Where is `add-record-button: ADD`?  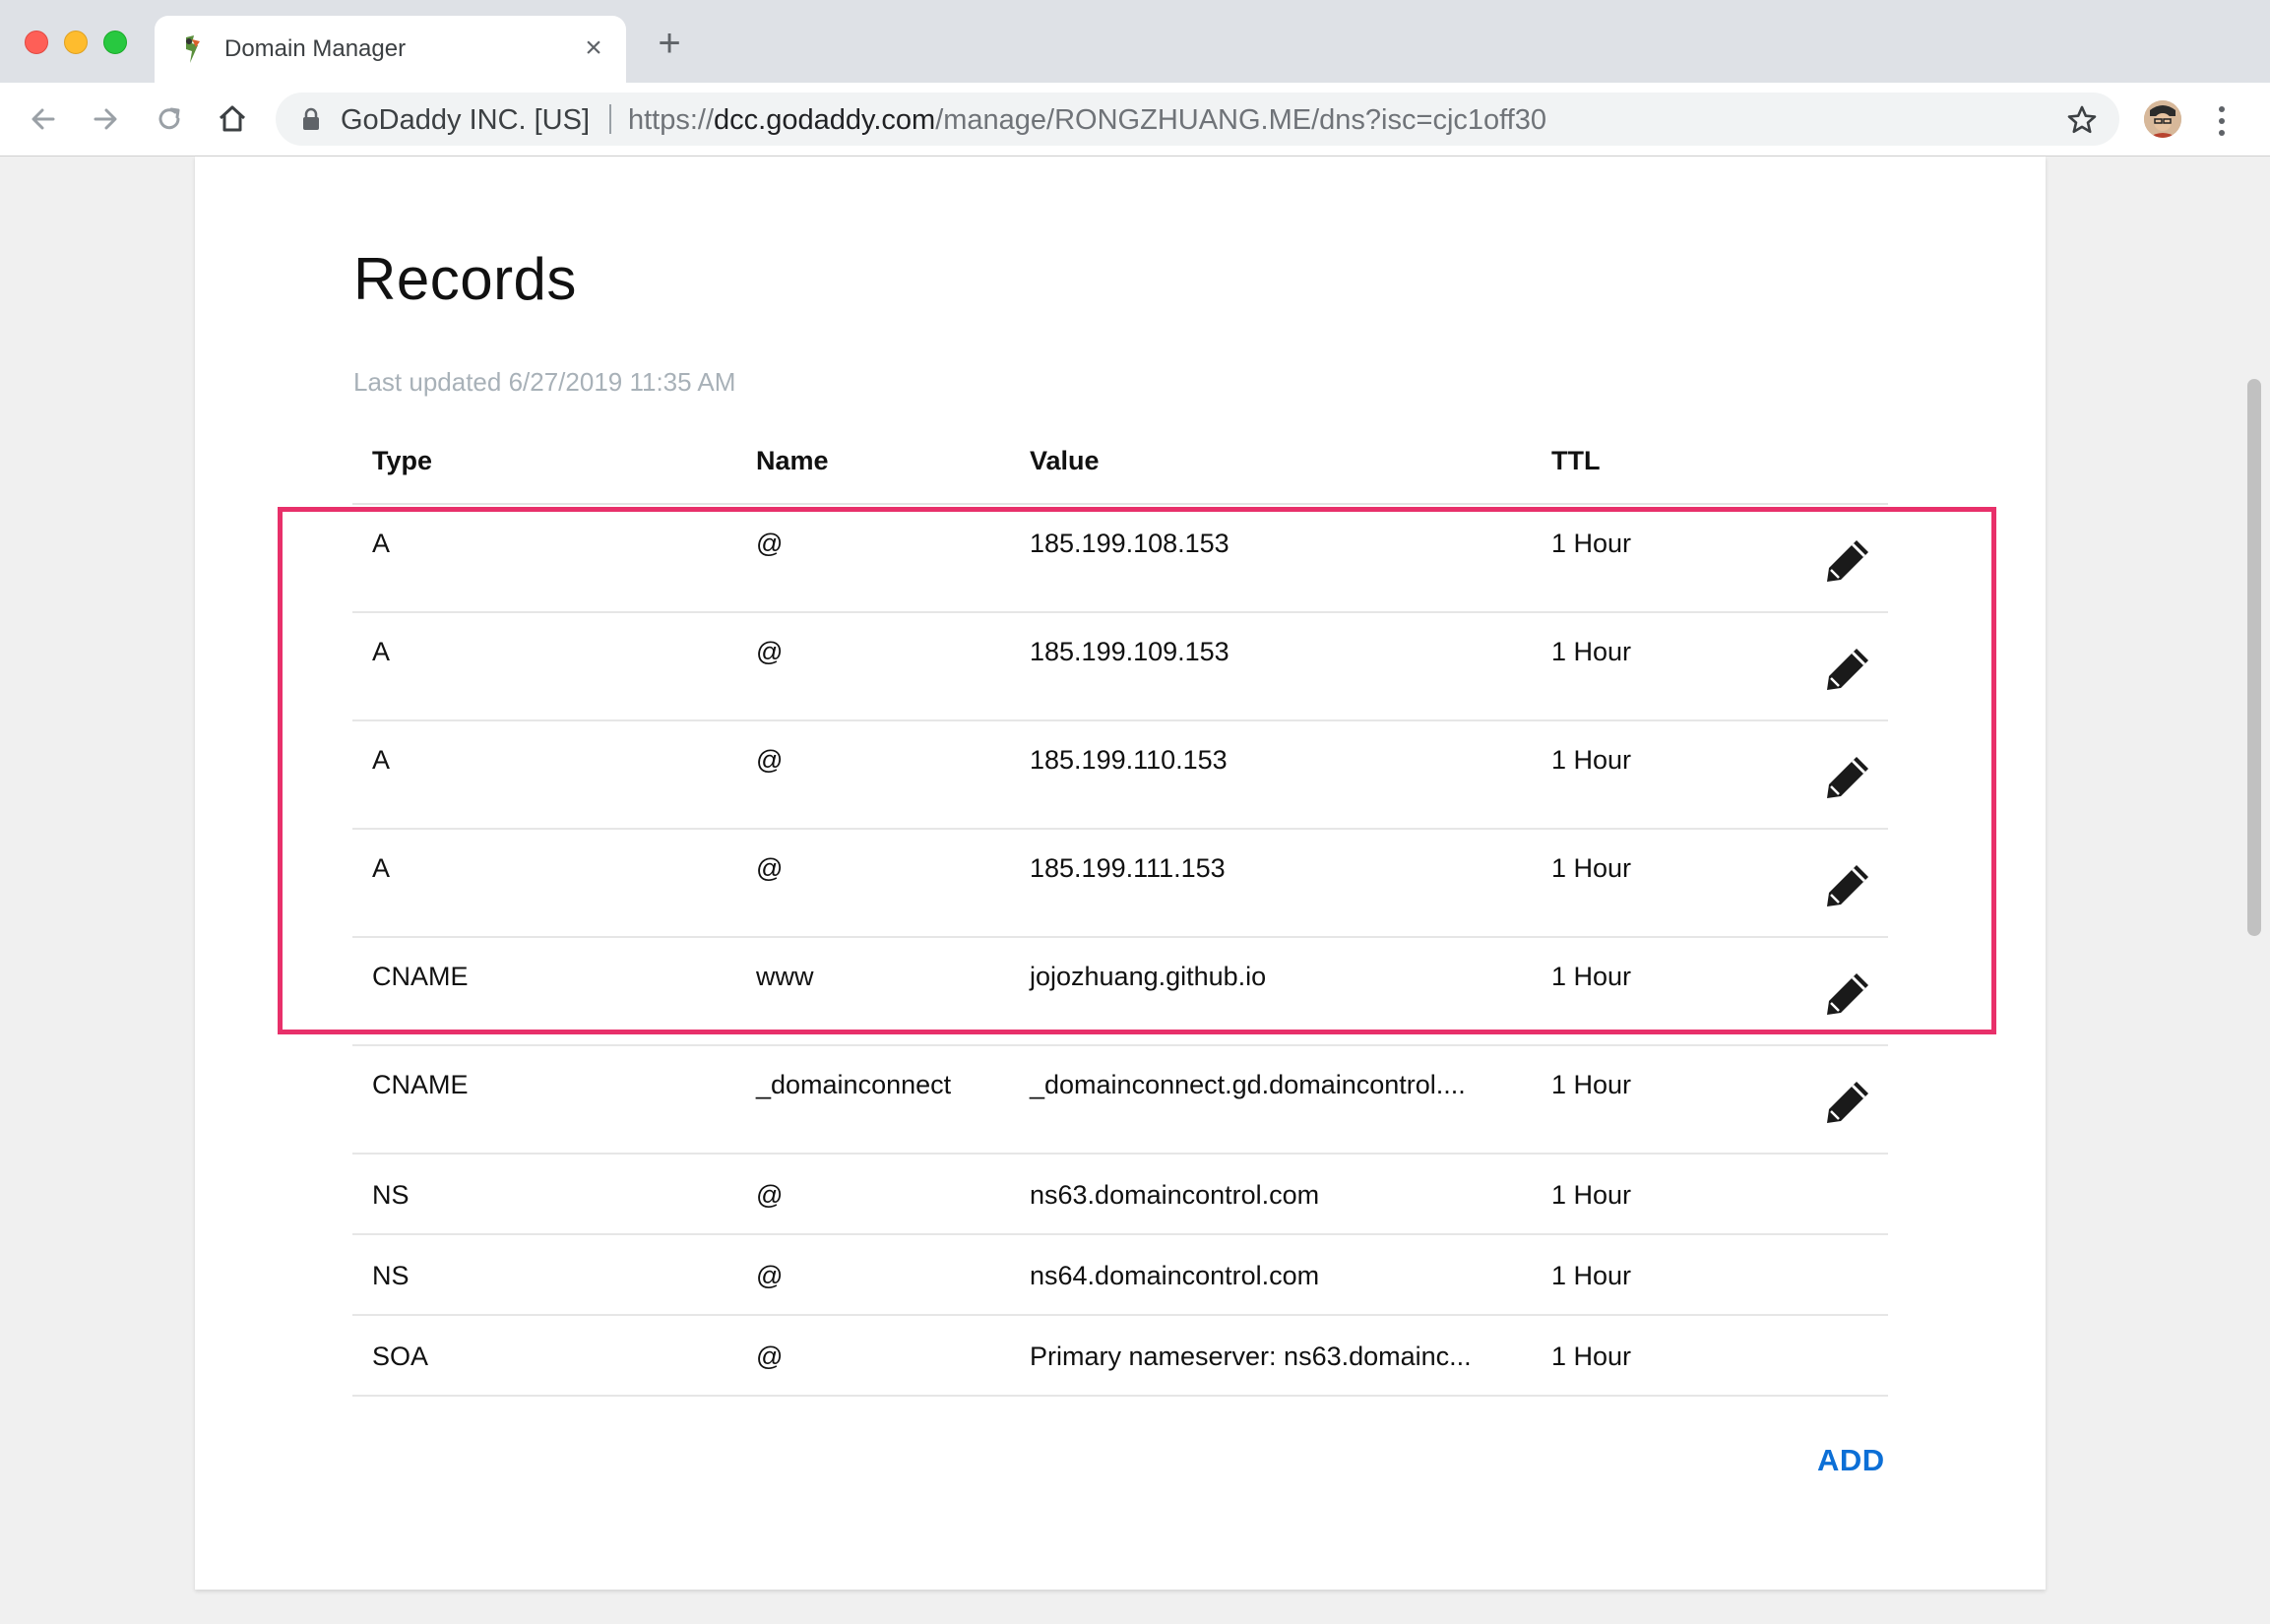
add-record-button: ADD is located at coordinates (1851, 1460).